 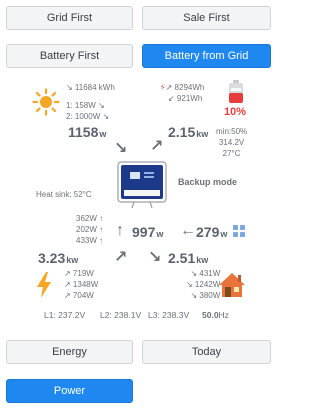 What do you see at coordinates (90, 240) in the screenshot?
I see `load-phase-3: 433W ↑` at bounding box center [90, 240].